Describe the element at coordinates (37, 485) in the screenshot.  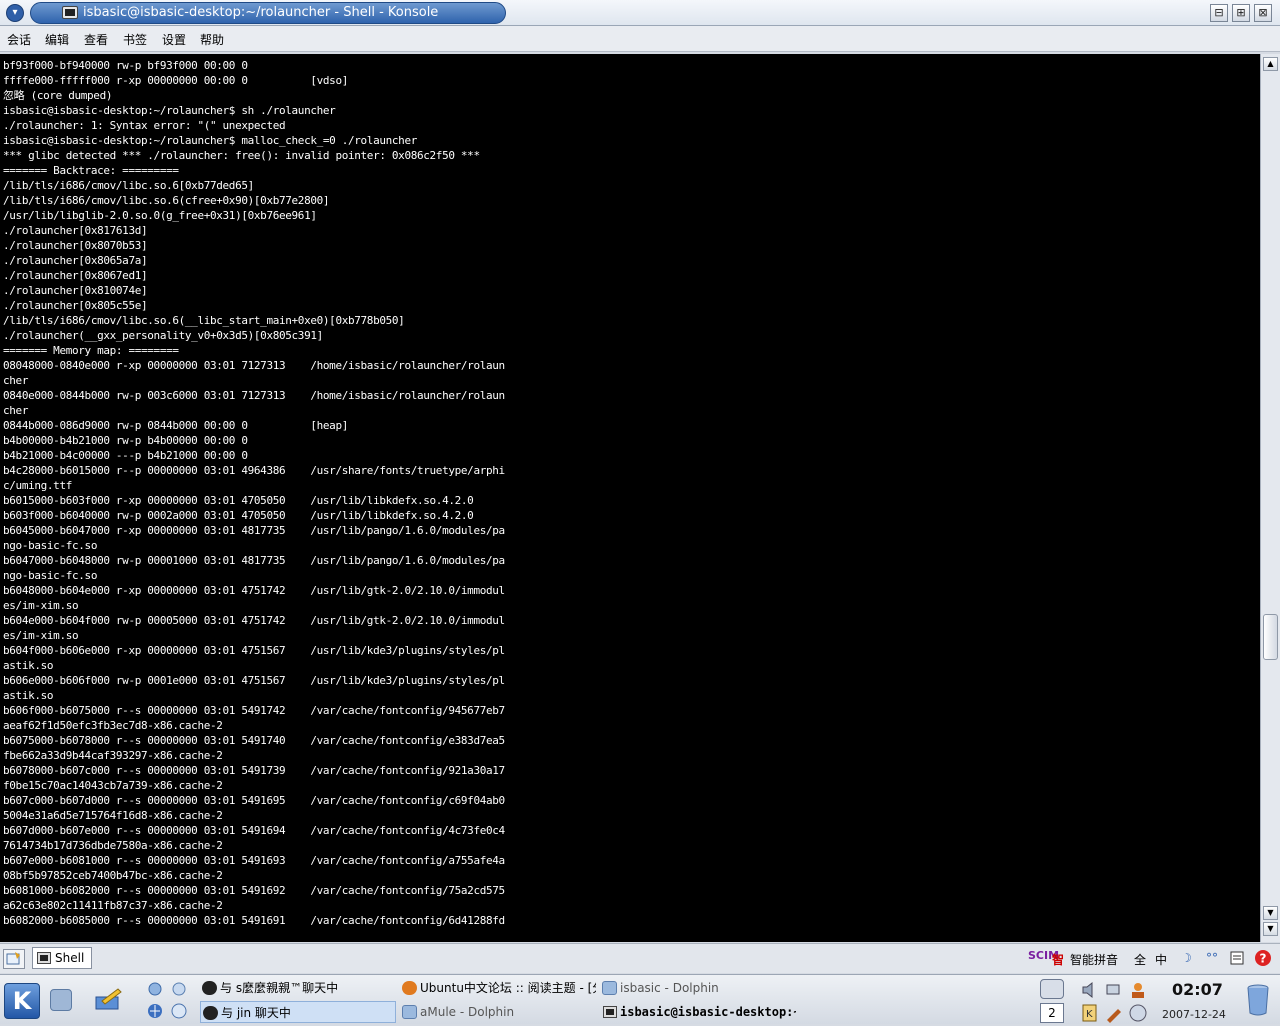
I see `terminal-line: c/uming.ttf` at that location.